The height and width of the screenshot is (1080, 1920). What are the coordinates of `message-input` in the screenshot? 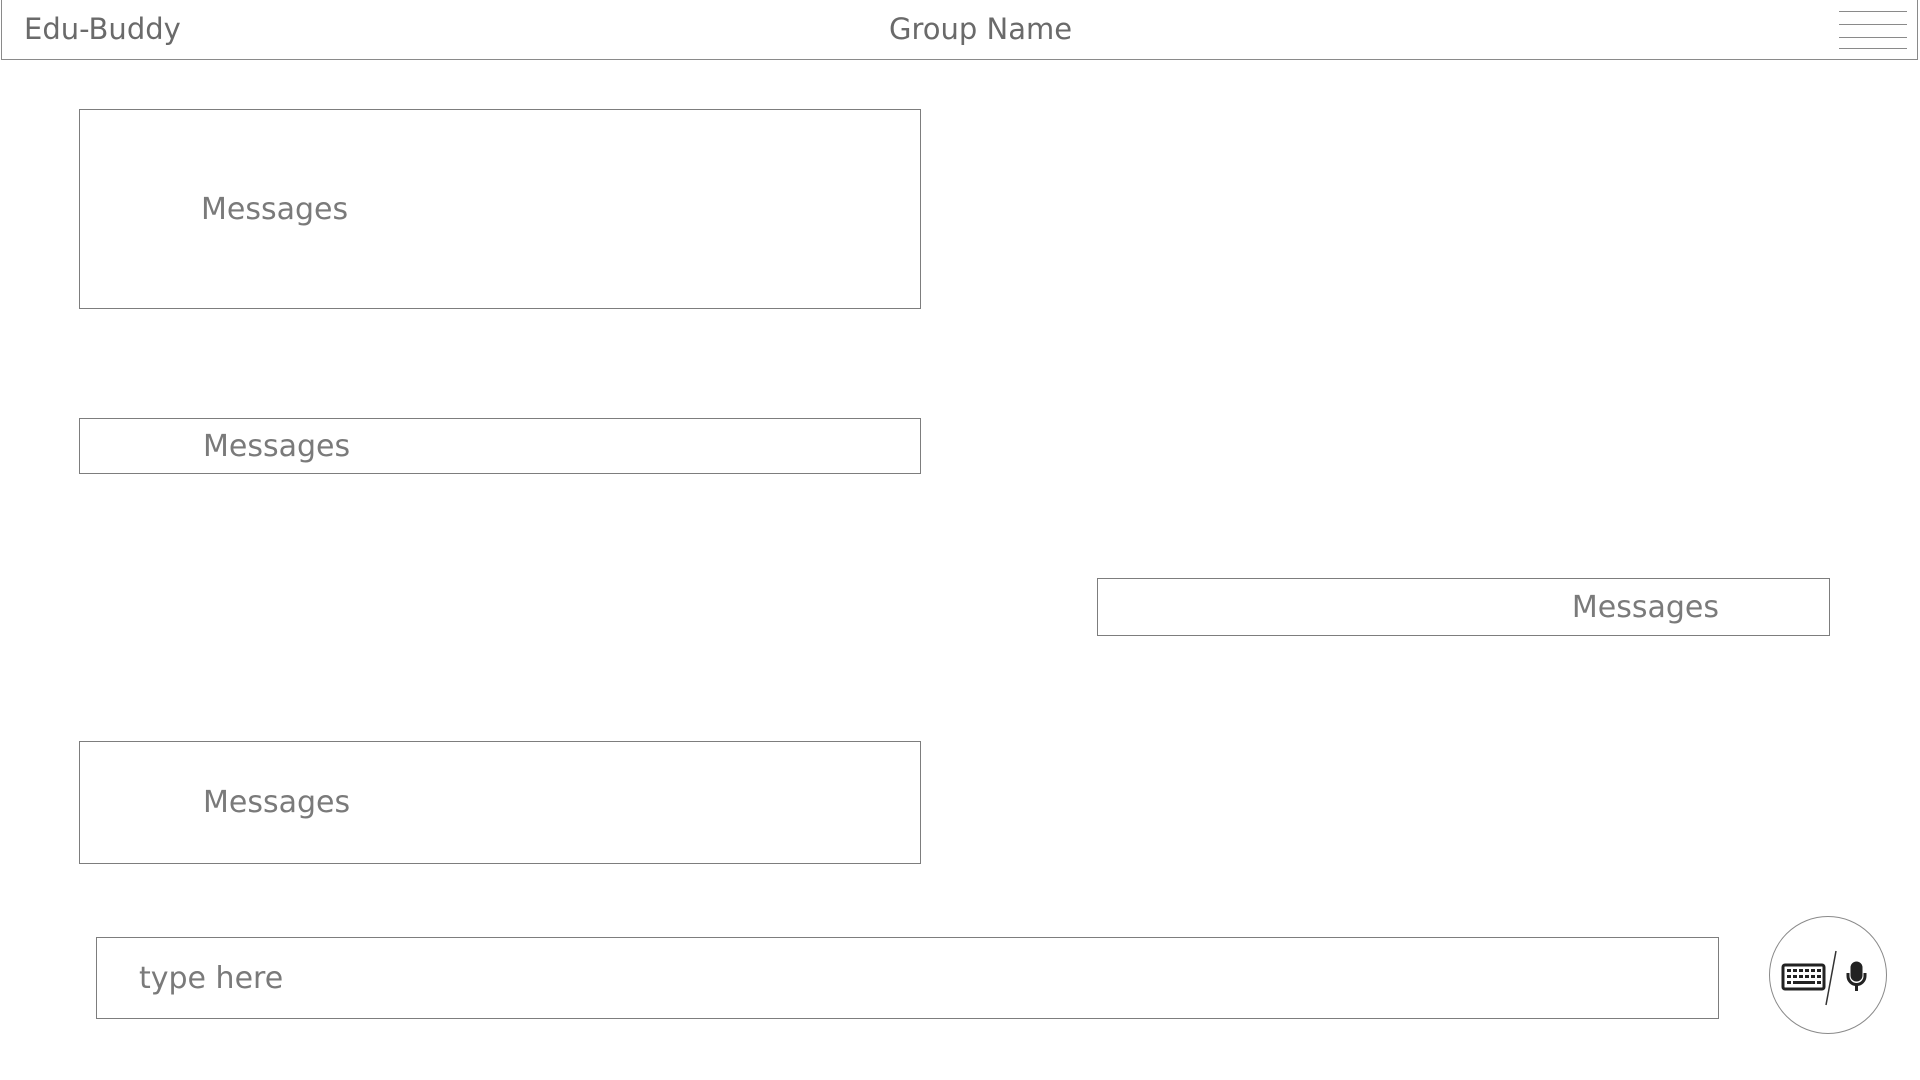 It's located at (907, 978).